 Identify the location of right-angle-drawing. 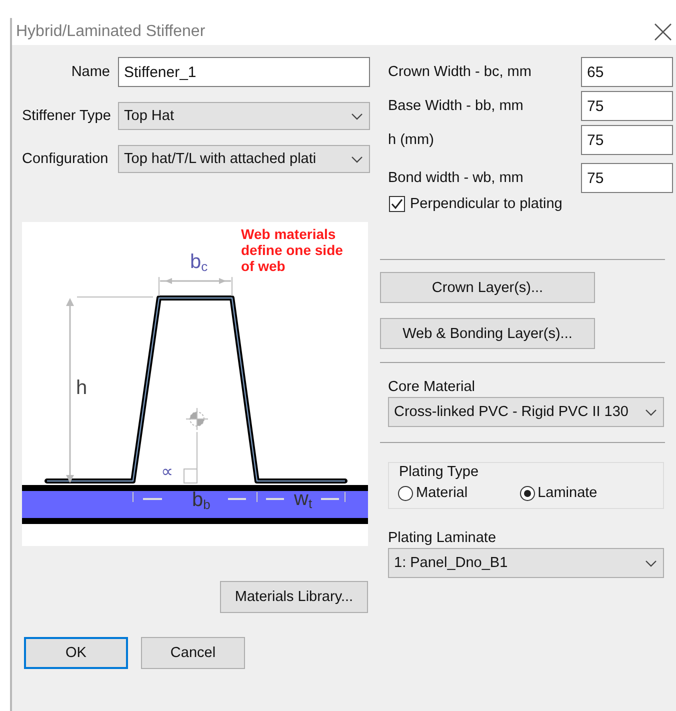
(191, 458).